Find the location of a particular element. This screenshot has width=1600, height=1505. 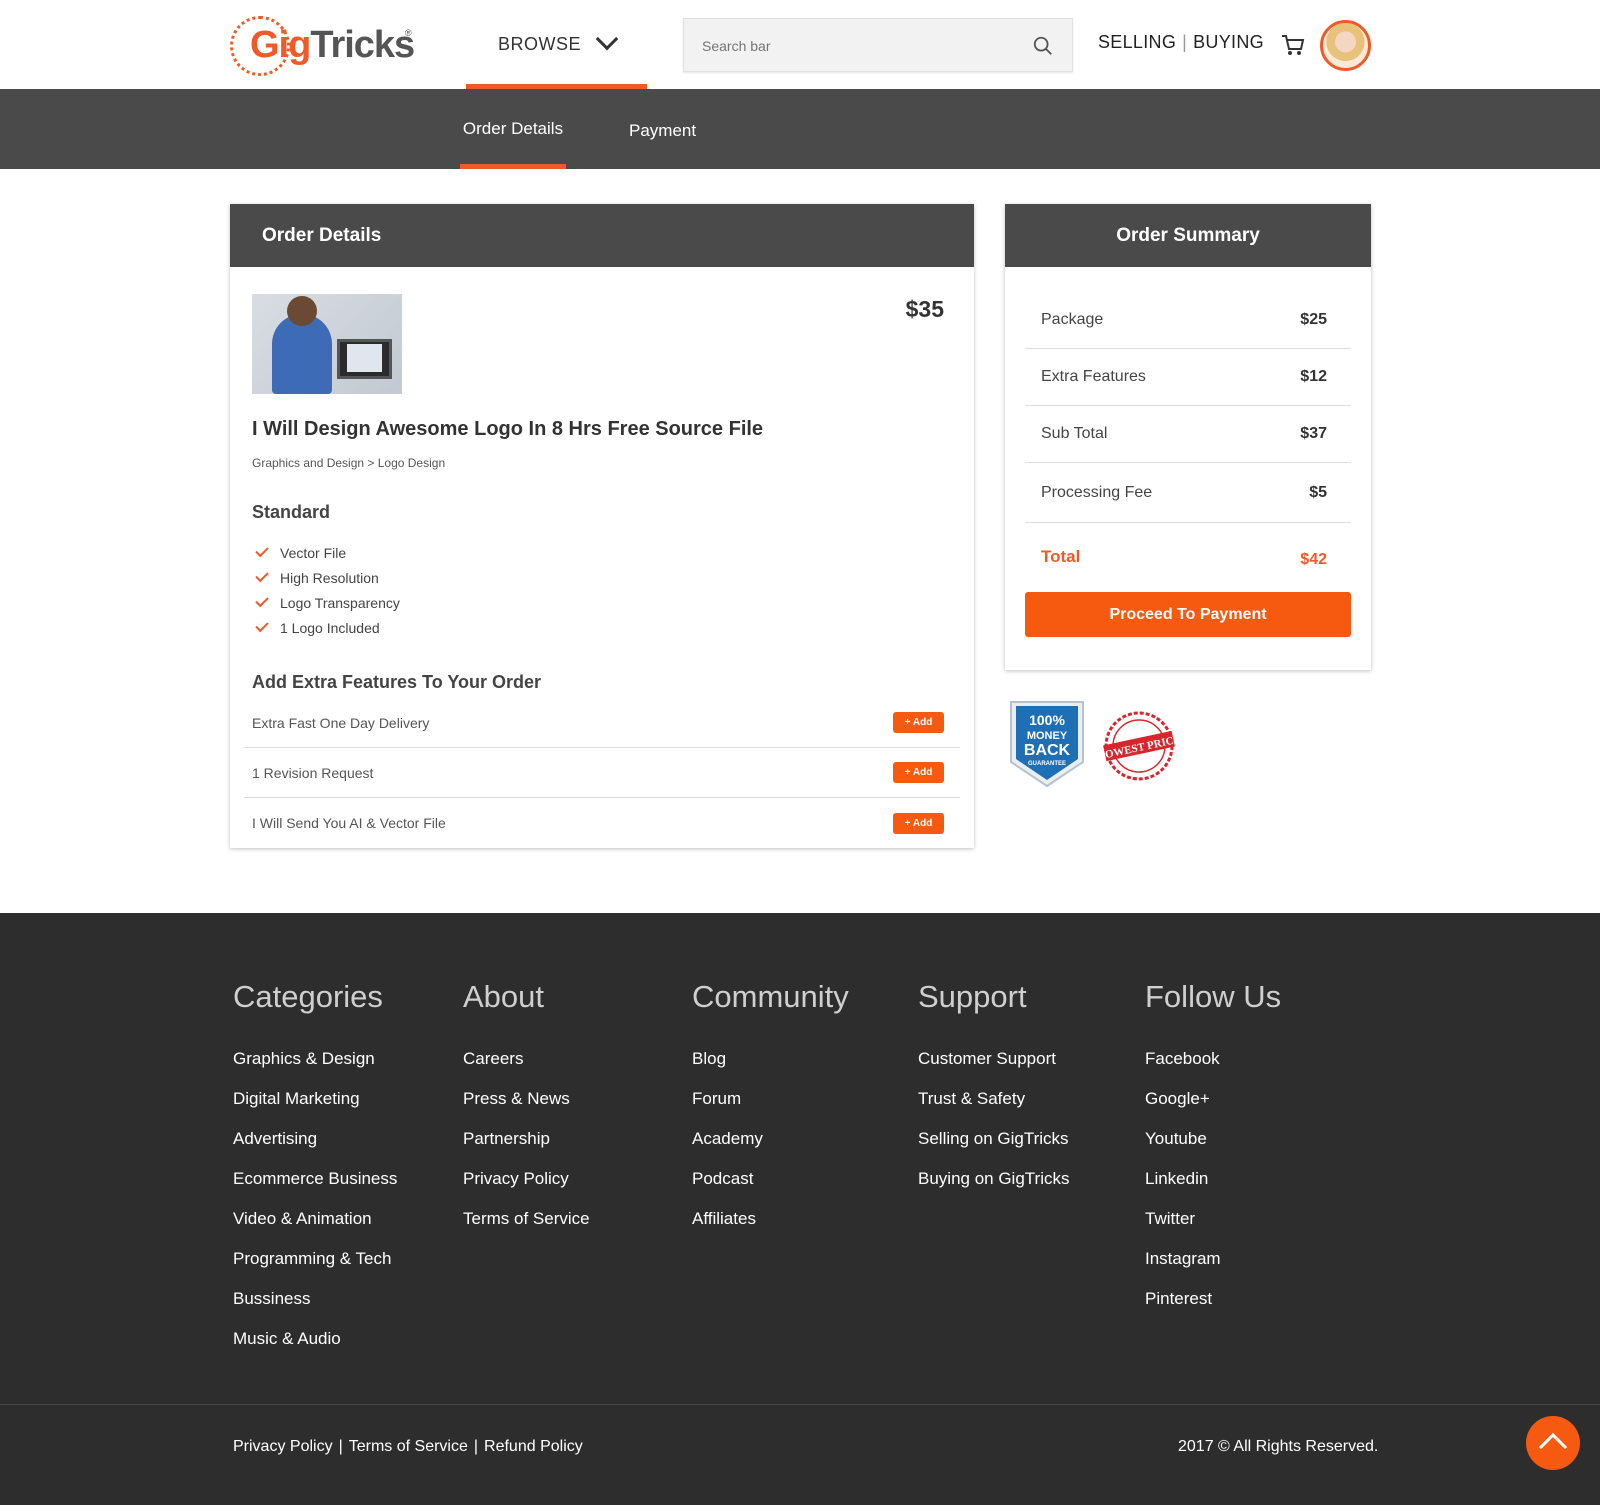

footer-column-title: Community is located at coordinates (770, 996).